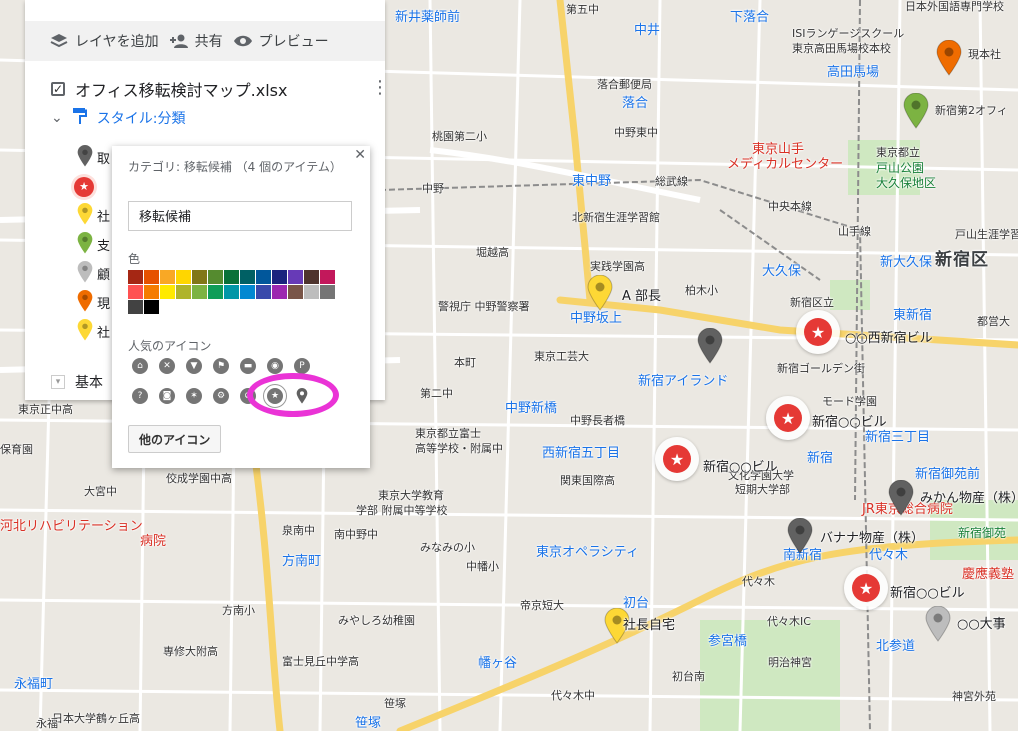 The width and height of the screenshot is (1018, 731). What do you see at coordinates (190, 651) in the screenshot?
I see `map-label: 専修大附高` at bounding box center [190, 651].